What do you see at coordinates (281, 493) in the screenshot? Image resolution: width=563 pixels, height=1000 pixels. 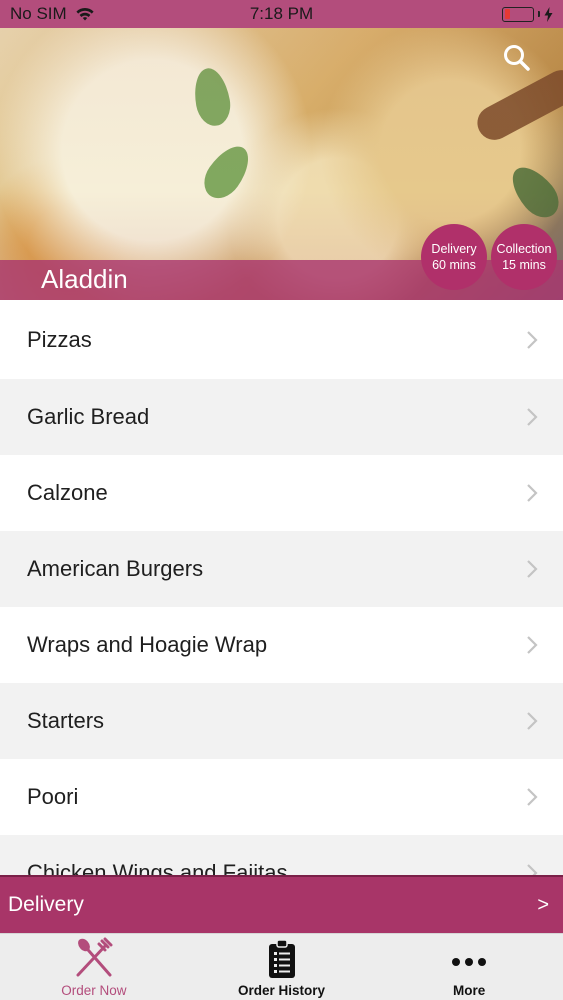 I see `menu-item-calzone: Calzone` at bounding box center [281, 493].